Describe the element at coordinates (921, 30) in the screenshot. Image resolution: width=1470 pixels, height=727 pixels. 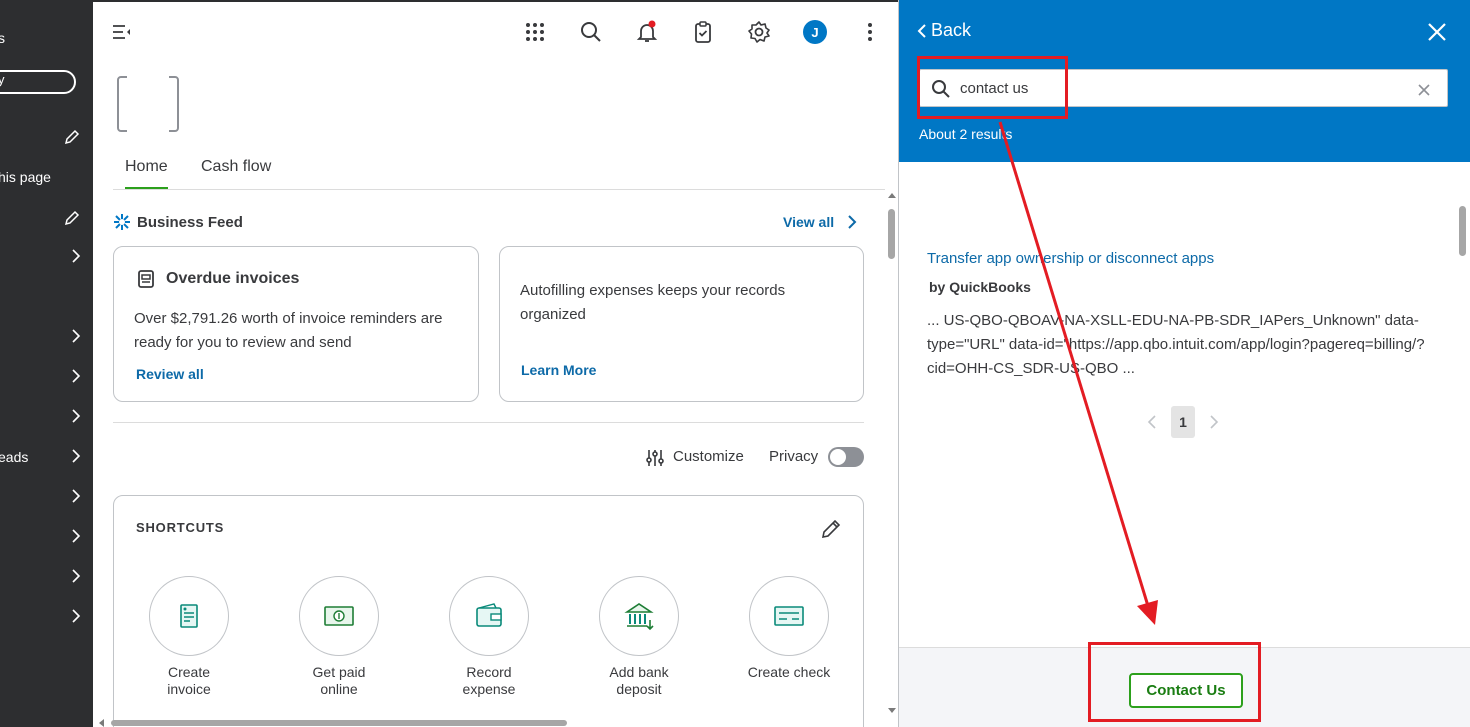
I see `chevron-left-icon` at that location.